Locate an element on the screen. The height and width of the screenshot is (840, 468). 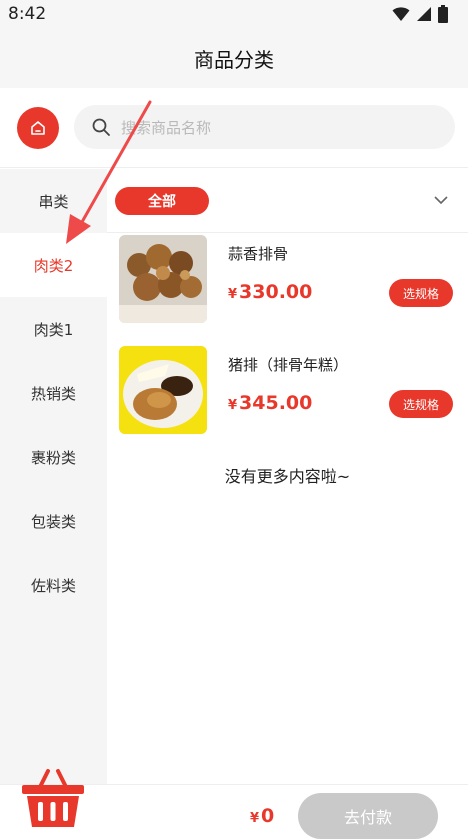
nav-bar: 商品分类 is located at coordinates (234, 58).